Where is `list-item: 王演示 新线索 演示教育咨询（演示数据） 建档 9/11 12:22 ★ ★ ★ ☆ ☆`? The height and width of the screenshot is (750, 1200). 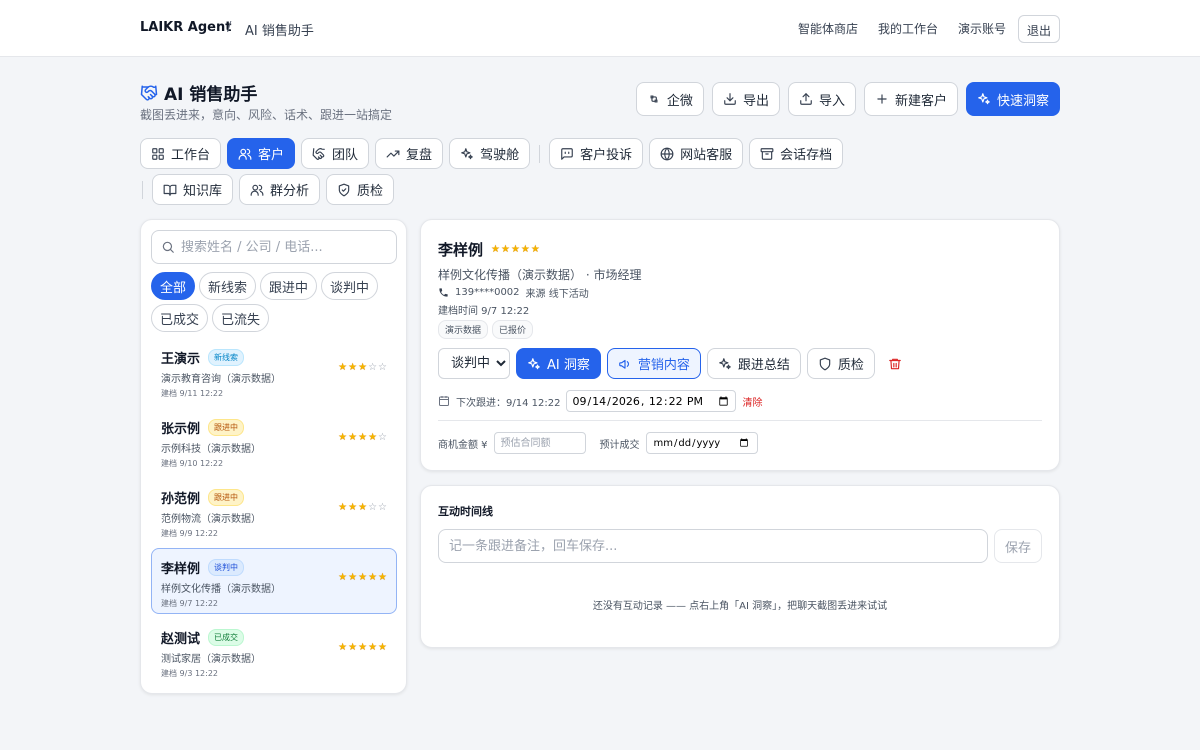
list-item: 王演示 新线索 演示教育咨询（演示数据） 建档 9/11 12:22 ★ ★ ★ ☆ ☆ is located at coordinates (274, 371).